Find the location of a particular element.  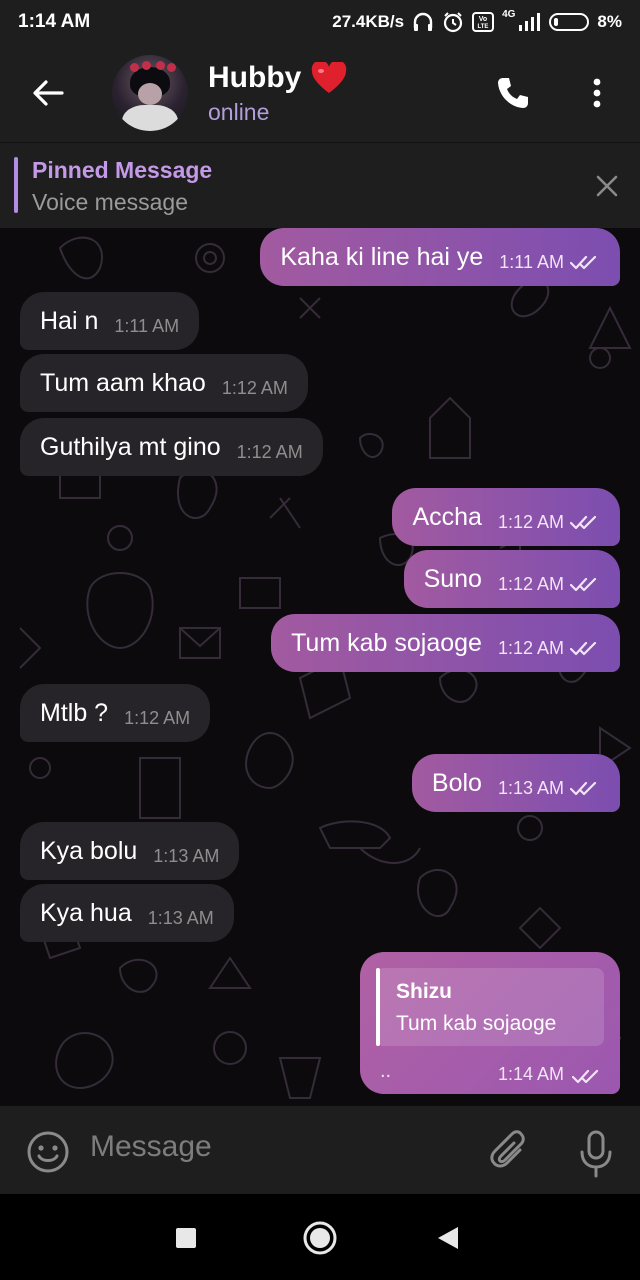

message-text: .. is located at coordinates (386, 1071).